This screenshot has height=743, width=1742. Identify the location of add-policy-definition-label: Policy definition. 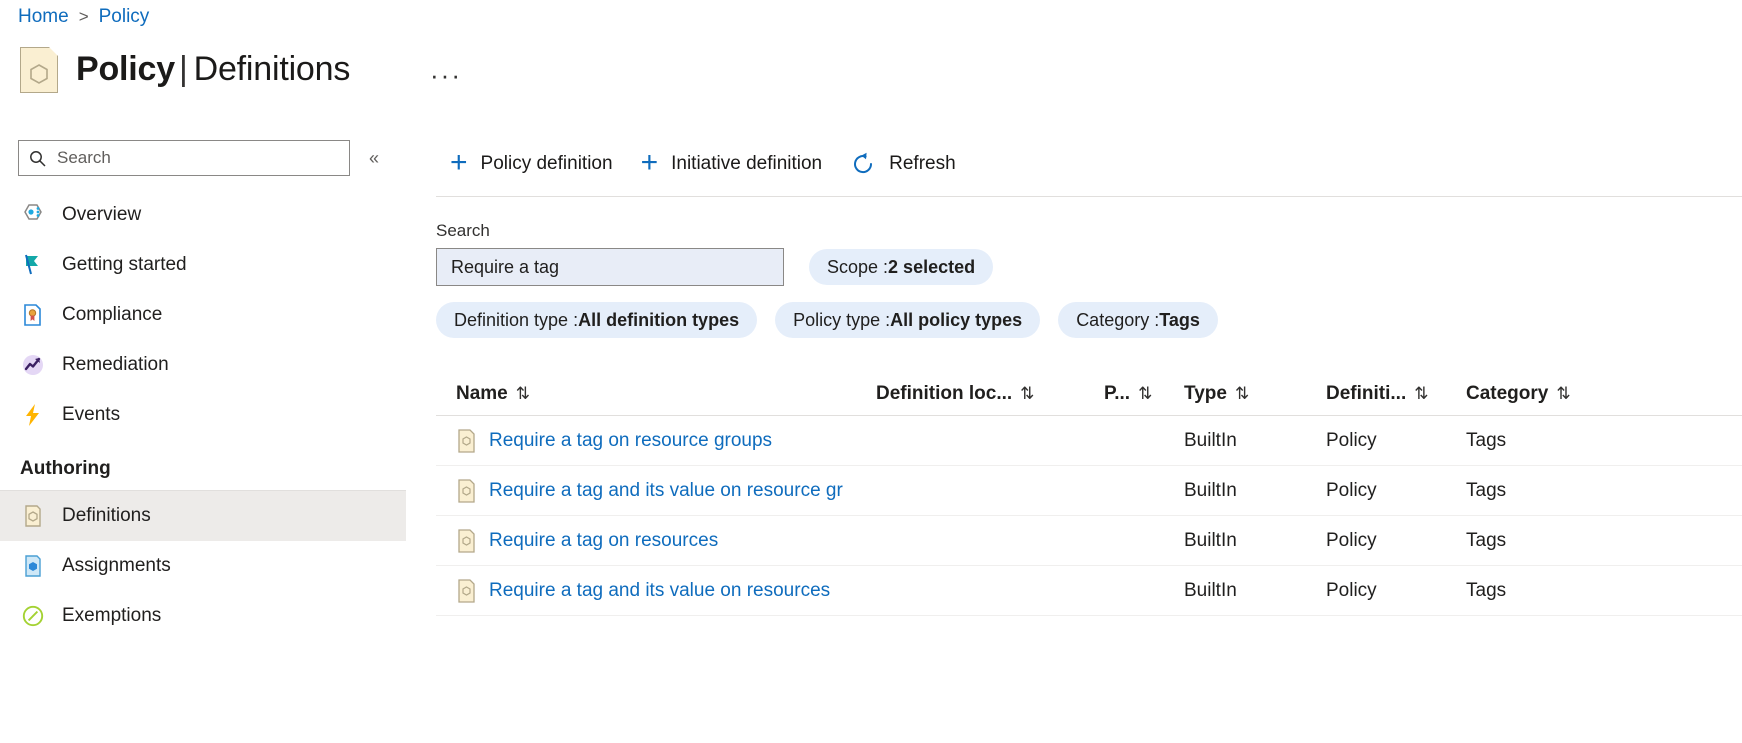
(546, 163).